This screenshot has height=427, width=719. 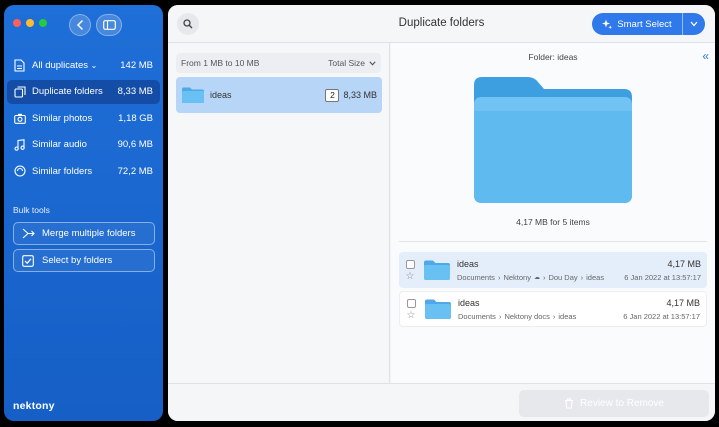 What do you see at coordinates (569, 403) in the screenshot?
I see `trash-icon` at bounding box center [569, 403].